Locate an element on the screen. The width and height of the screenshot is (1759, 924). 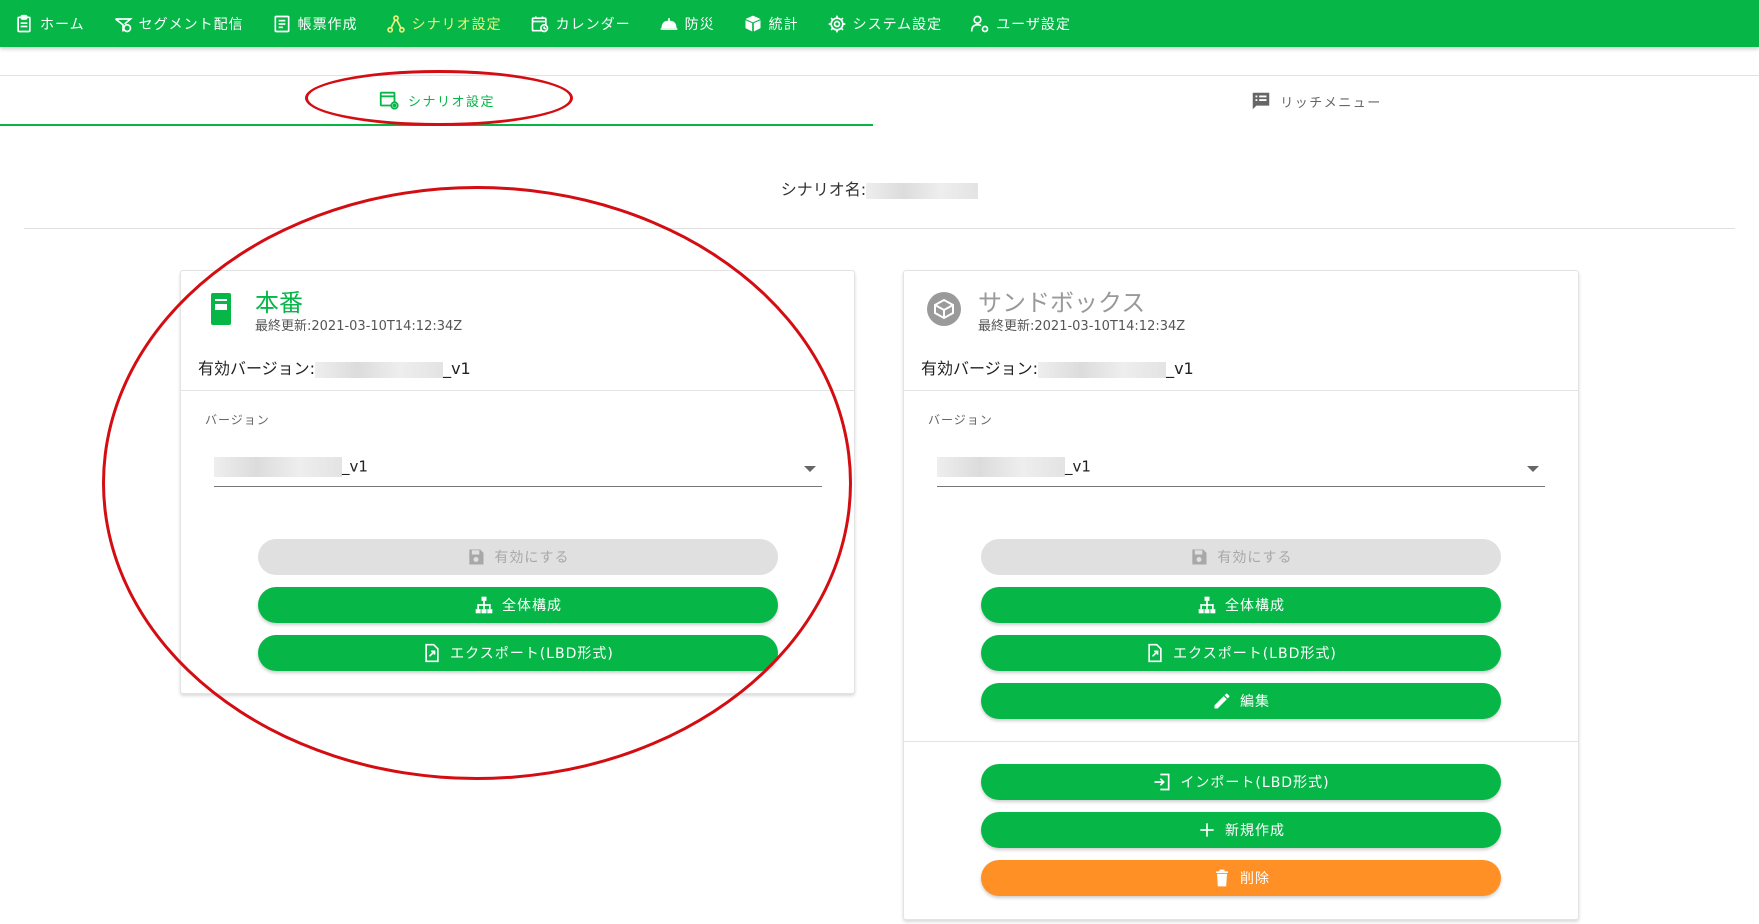
edit-button: 編集 is located at coordinates (1241, 701).